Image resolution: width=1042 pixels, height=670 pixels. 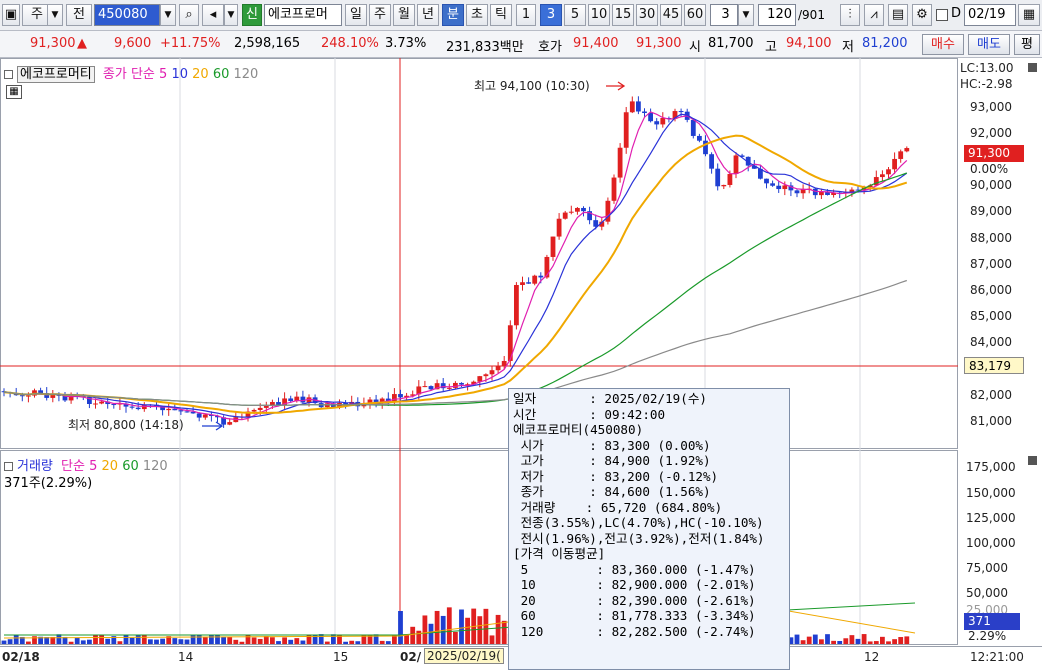 What do you see at coordinates (989, 169) in the screenshot?
I see `current-price-pct: 0.00%` at bounding box center [989, 169].